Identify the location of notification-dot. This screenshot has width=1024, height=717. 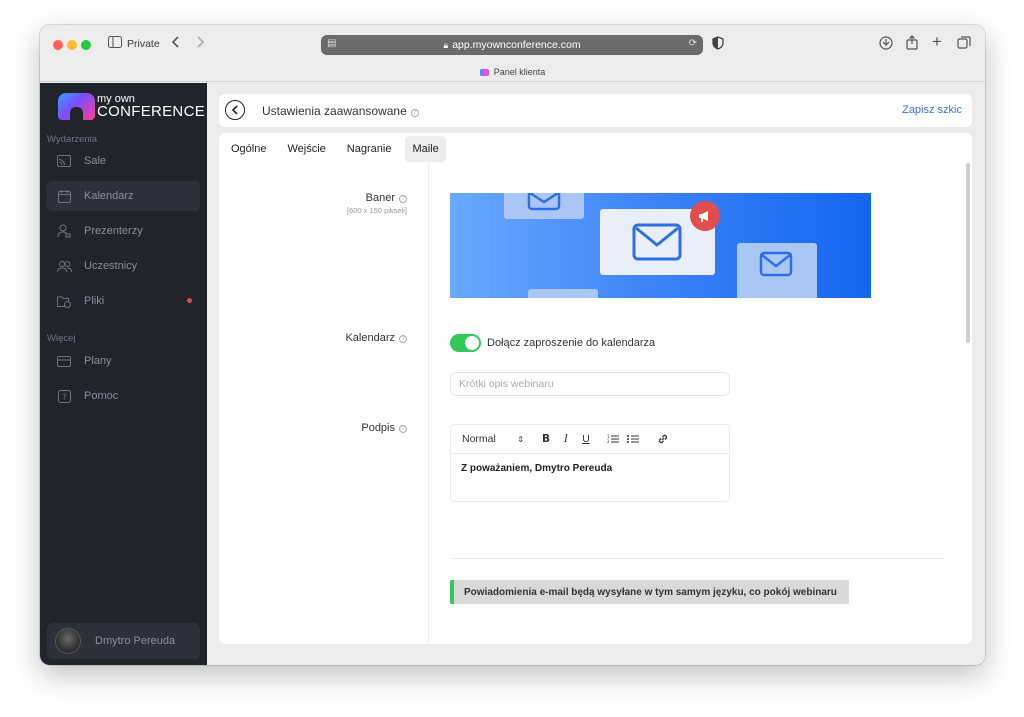
(189, 300).